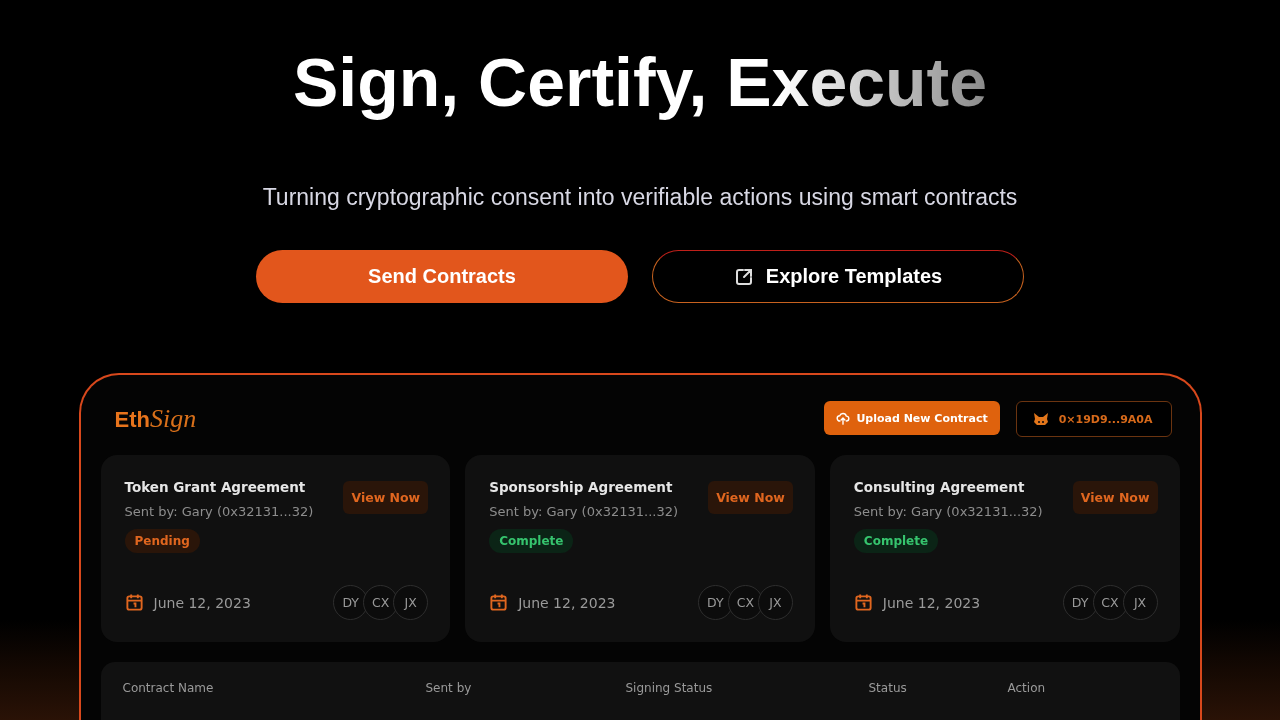 The image size is (1280, 720). I want to click on status-badge: Pending, so click(162, 541).